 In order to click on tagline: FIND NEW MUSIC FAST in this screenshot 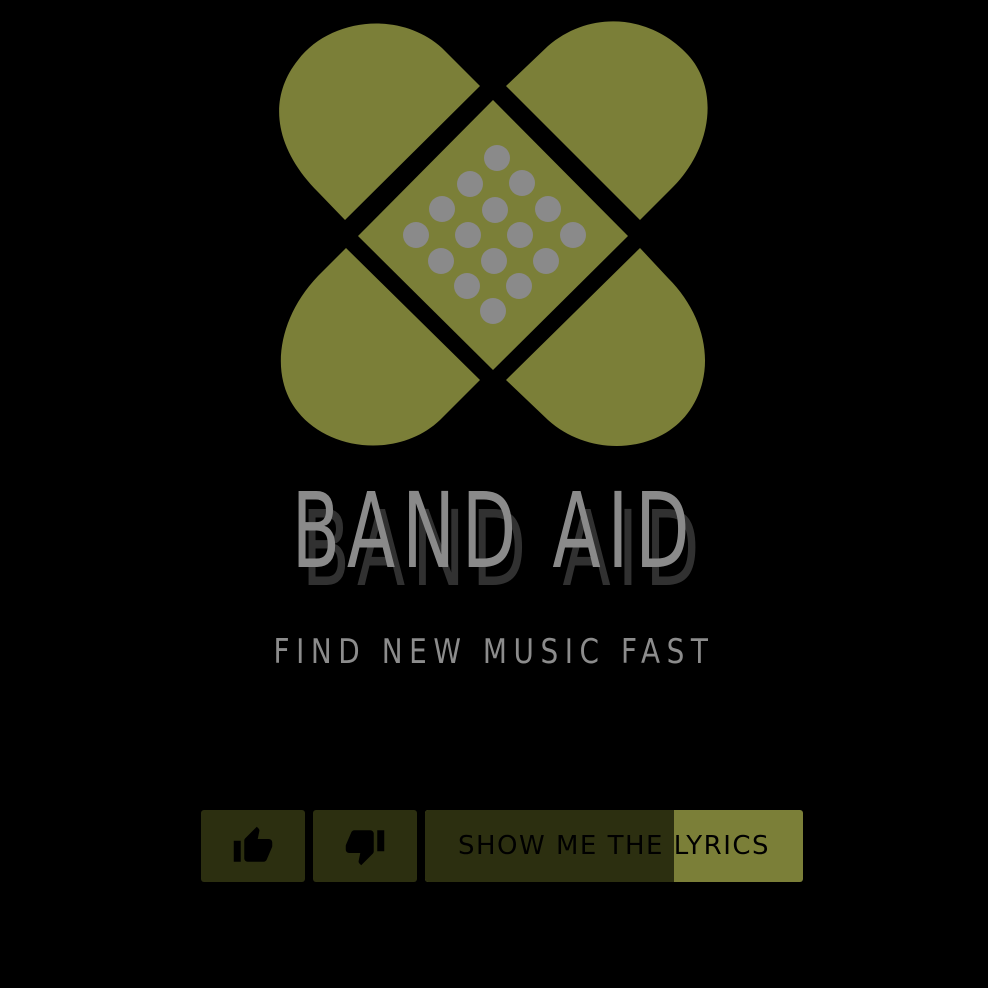, I will do `click(494, 652)`.